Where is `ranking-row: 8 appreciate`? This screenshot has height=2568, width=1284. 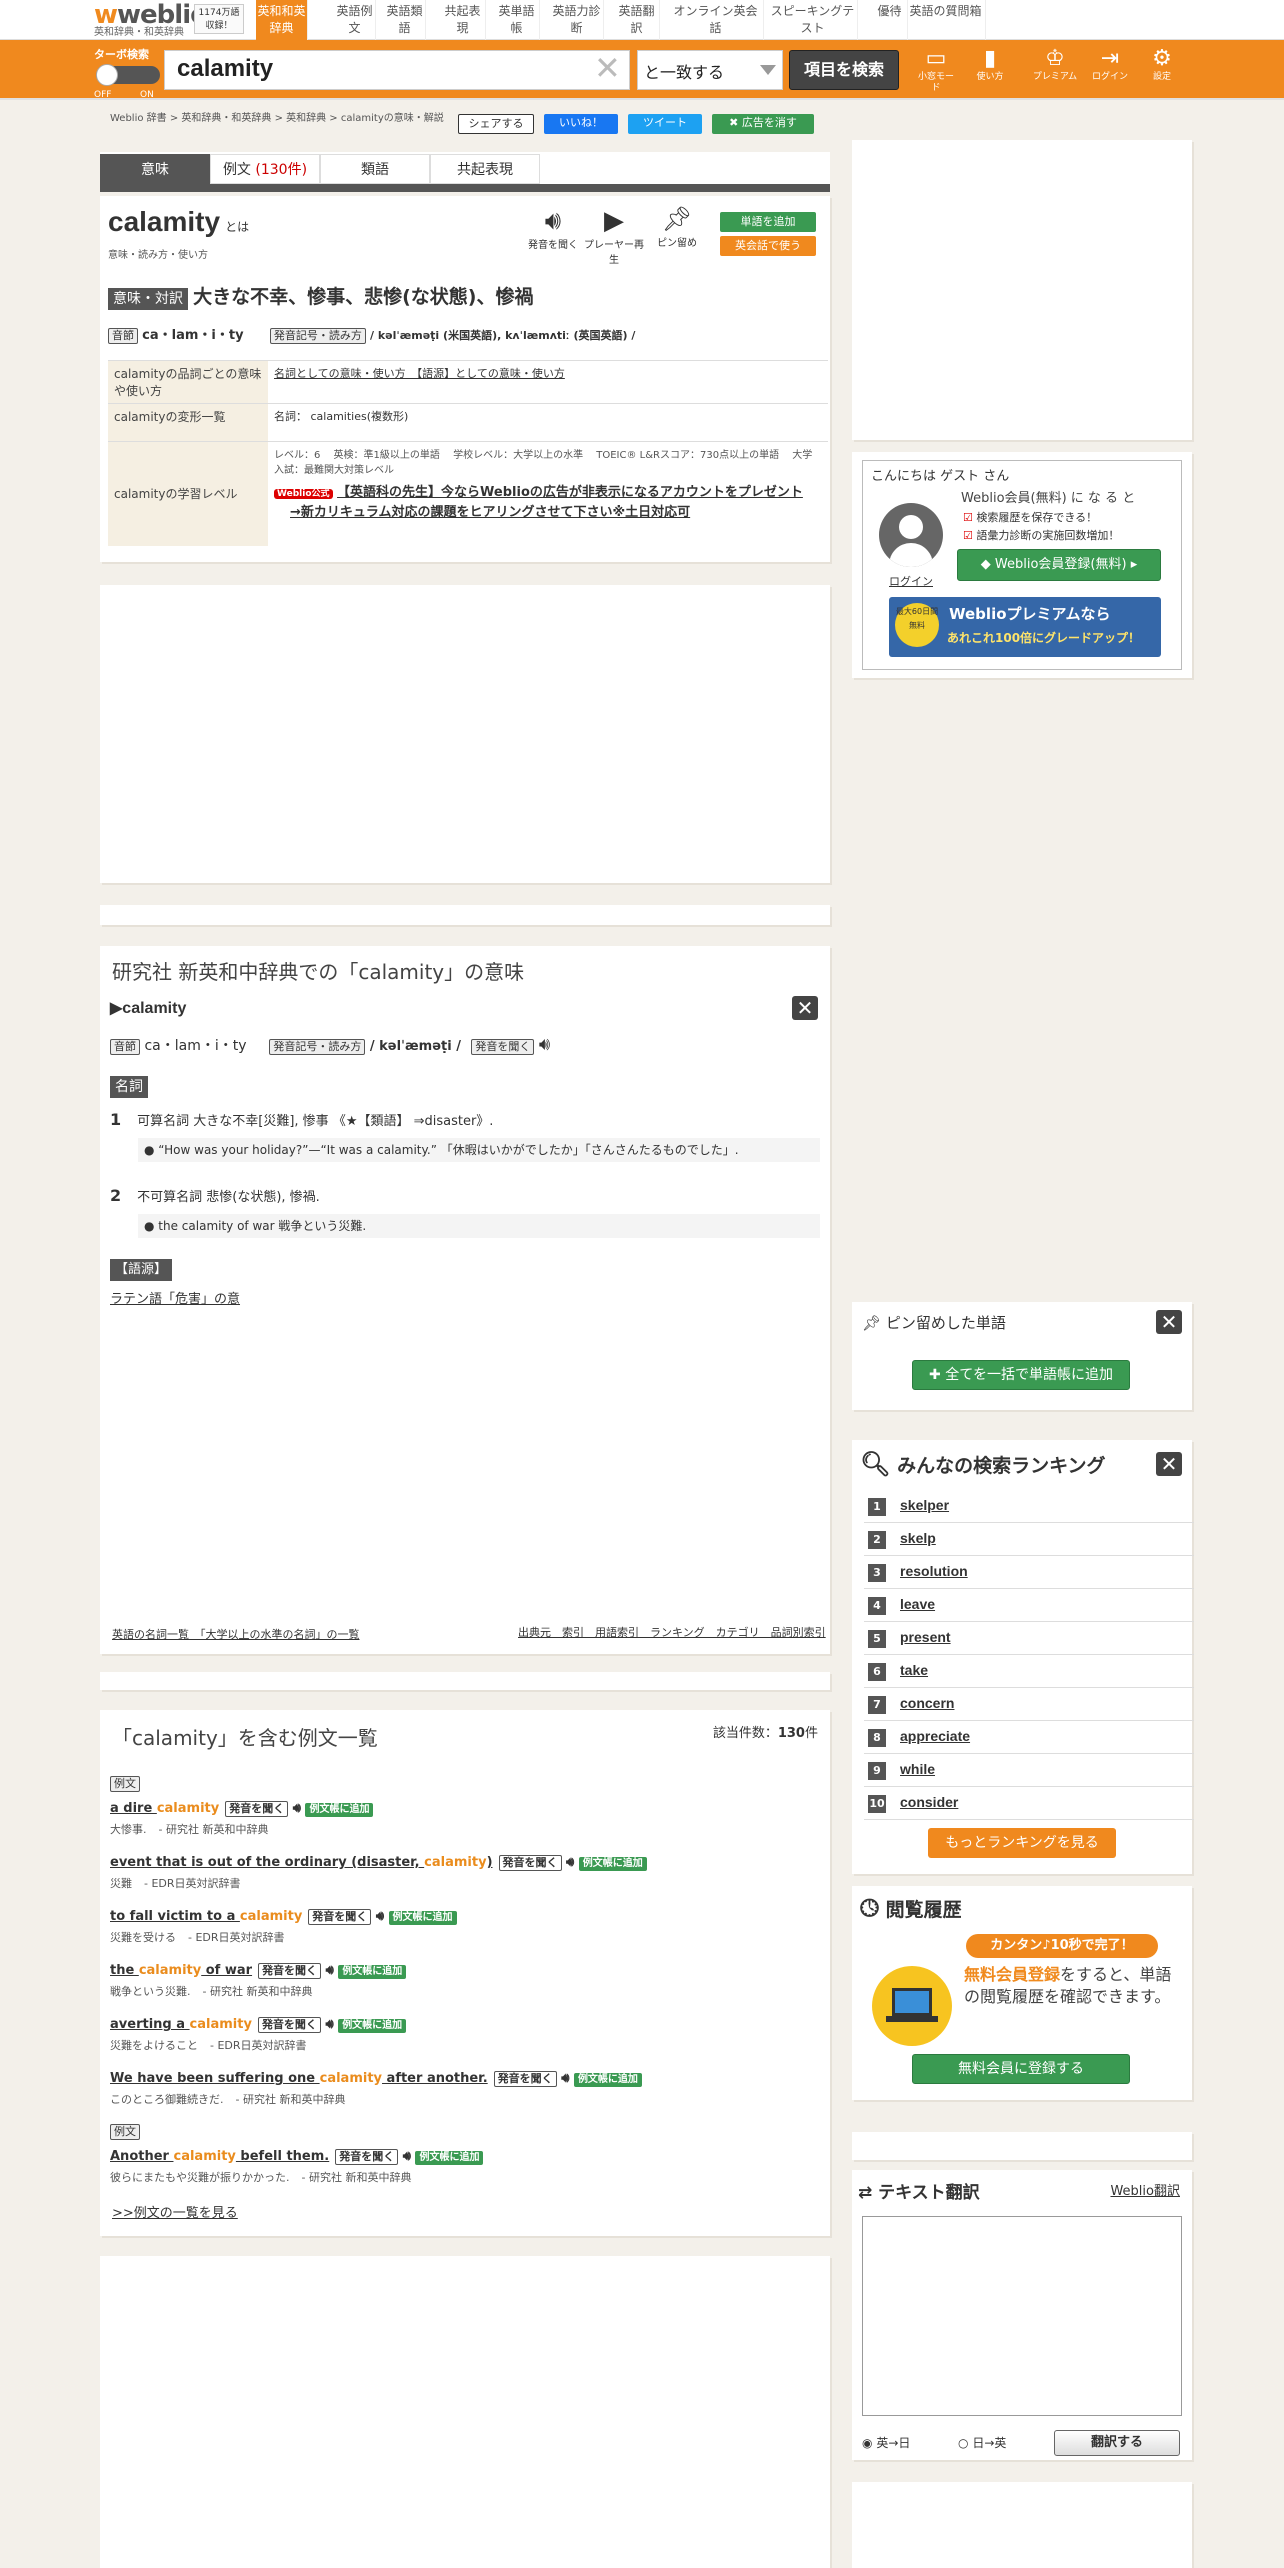 ranking-row: 8 appreciate is located at coordinates (1029, 1737).